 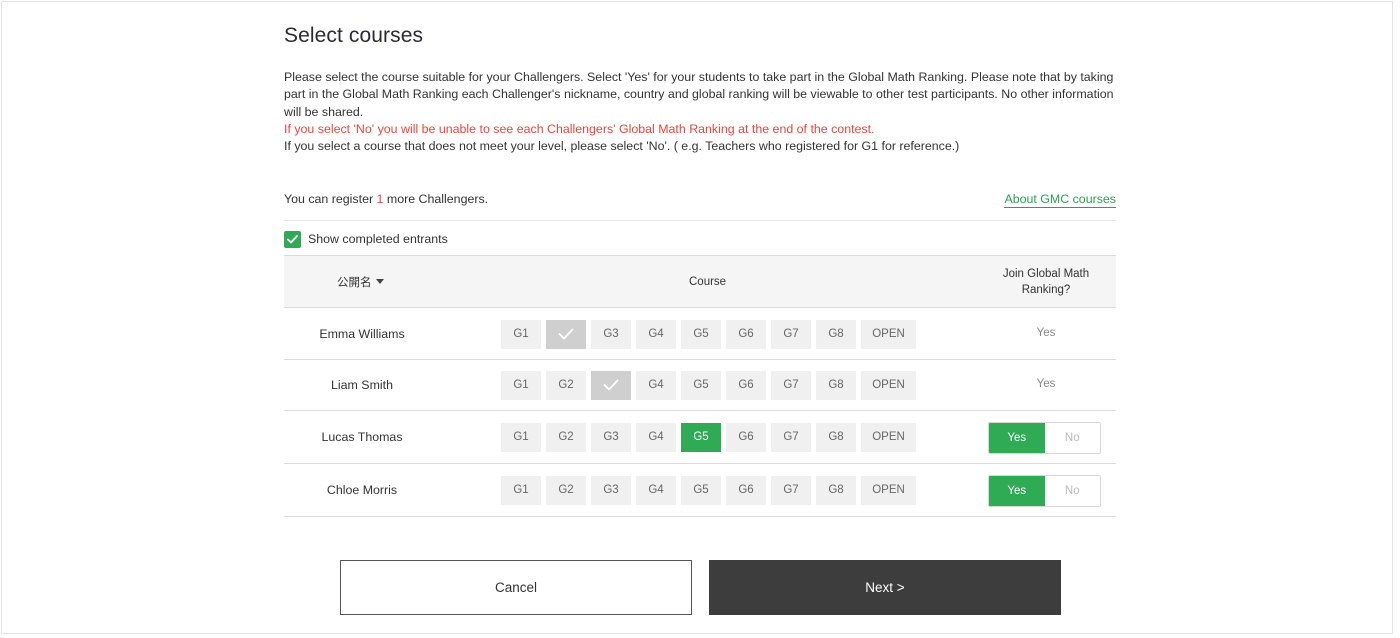 What do you see at coordinates (362, 436) in the screenshot?
I see `entrant-name: Lucas Thomas` at bounding box center [362, 436].